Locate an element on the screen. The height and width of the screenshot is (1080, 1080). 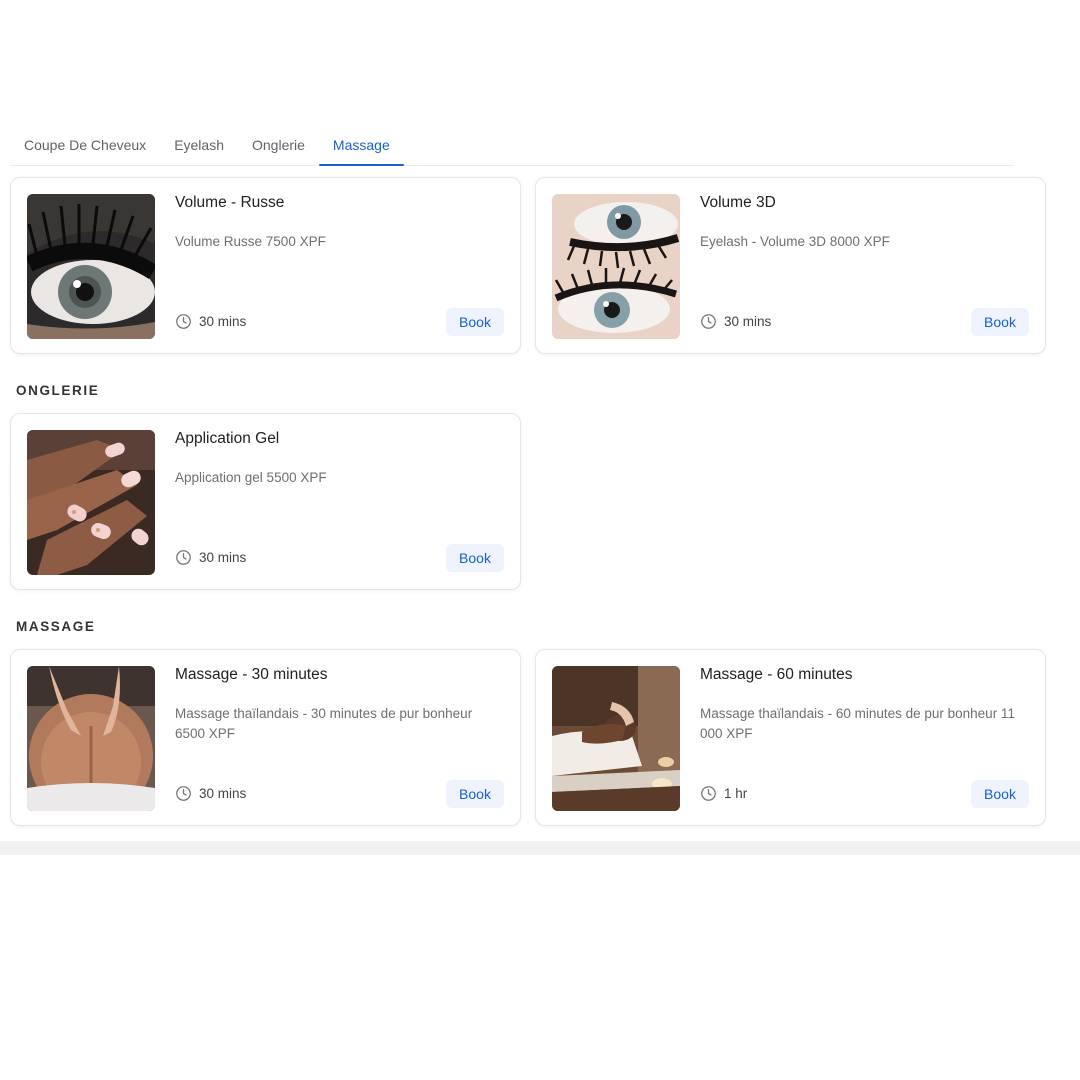
service-image-nails is located at coordinates (91, 502).